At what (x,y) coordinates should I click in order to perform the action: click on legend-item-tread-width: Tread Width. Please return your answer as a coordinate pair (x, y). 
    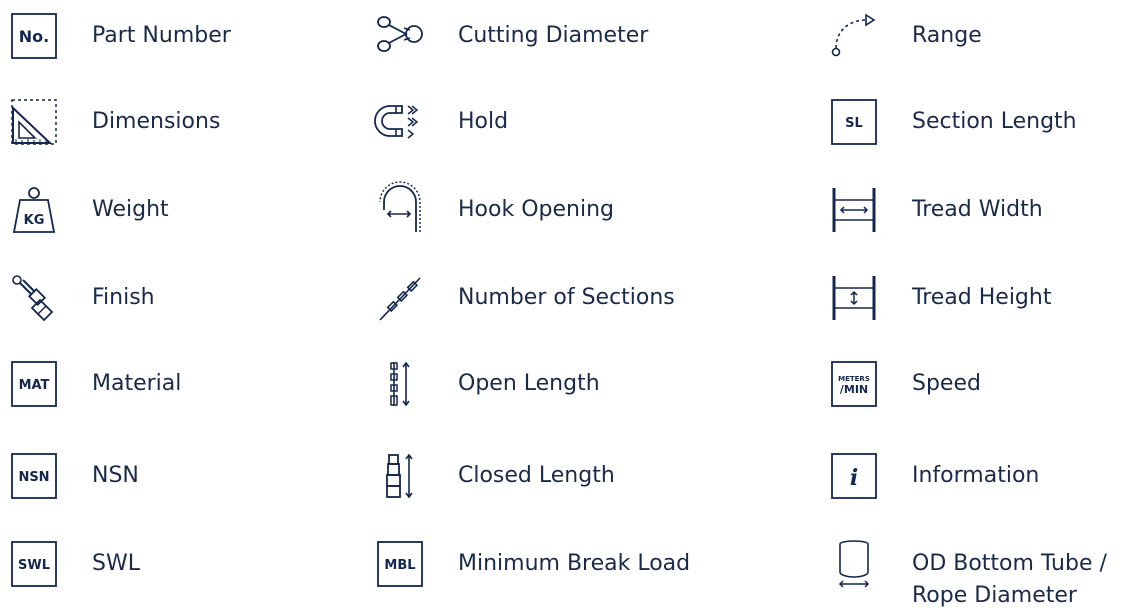
    Looking at the image, I should click on (936, 210).